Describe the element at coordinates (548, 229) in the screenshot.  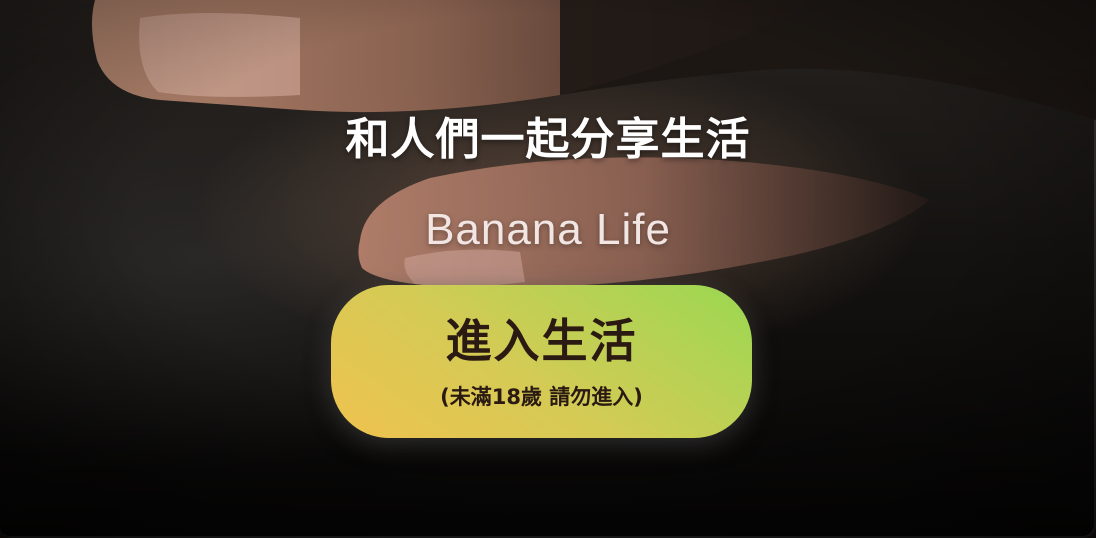
I see `brand-name: Banana Life` at that location.